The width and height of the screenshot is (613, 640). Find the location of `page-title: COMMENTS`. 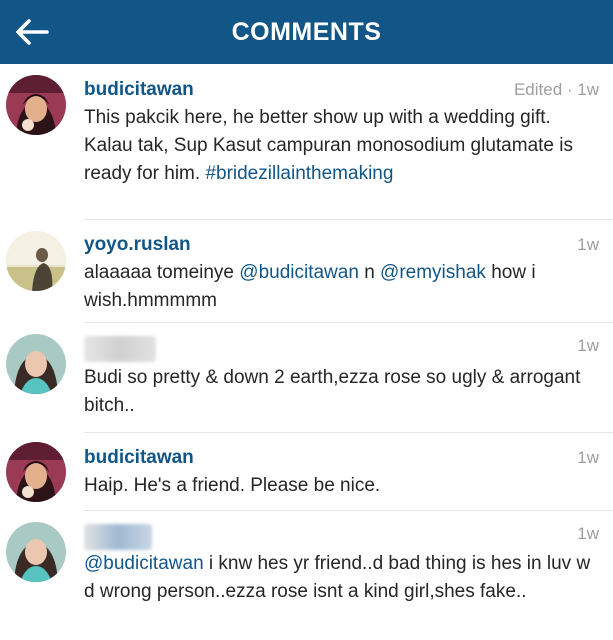

page-title: COMMENTS is located at coordinates (306, 31).